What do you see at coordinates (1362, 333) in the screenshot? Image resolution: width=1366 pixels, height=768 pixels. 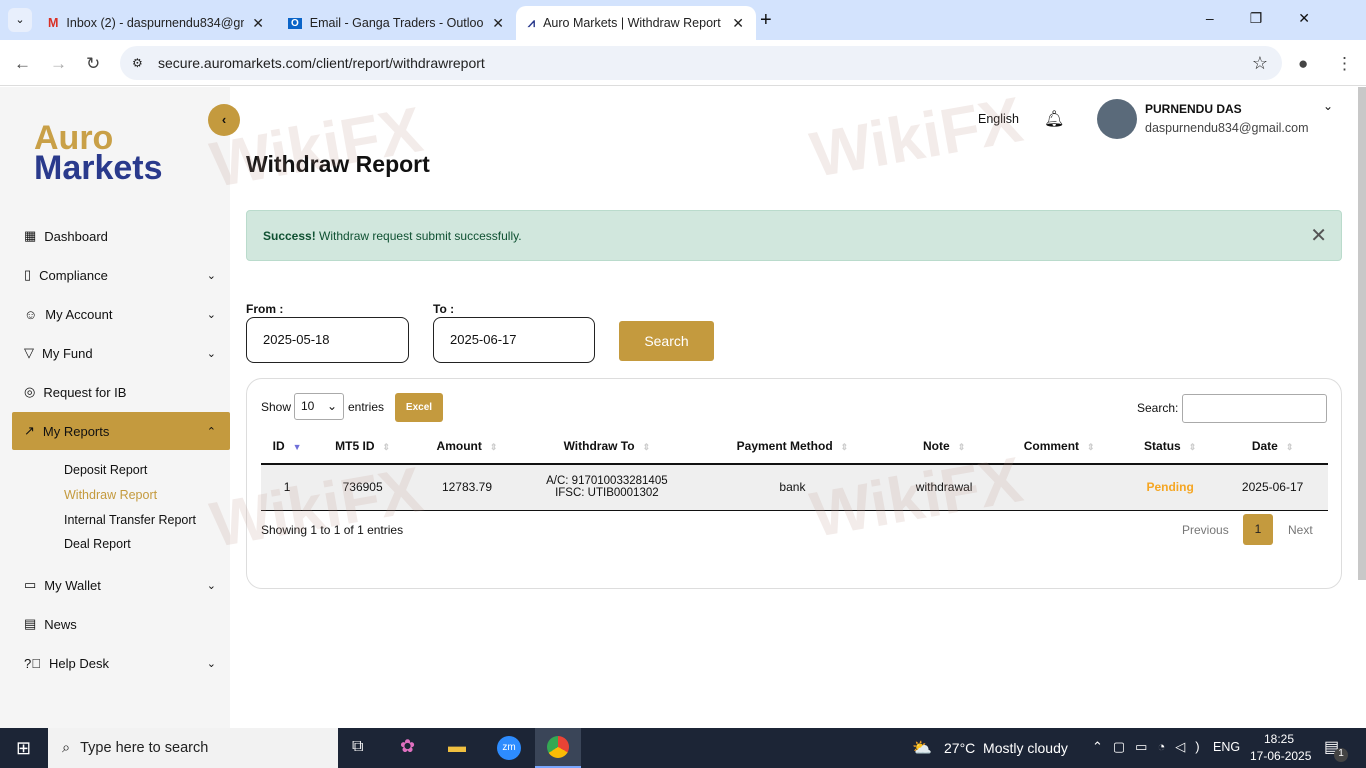 I see `scrollbar` at bounding box center [1362, 333].